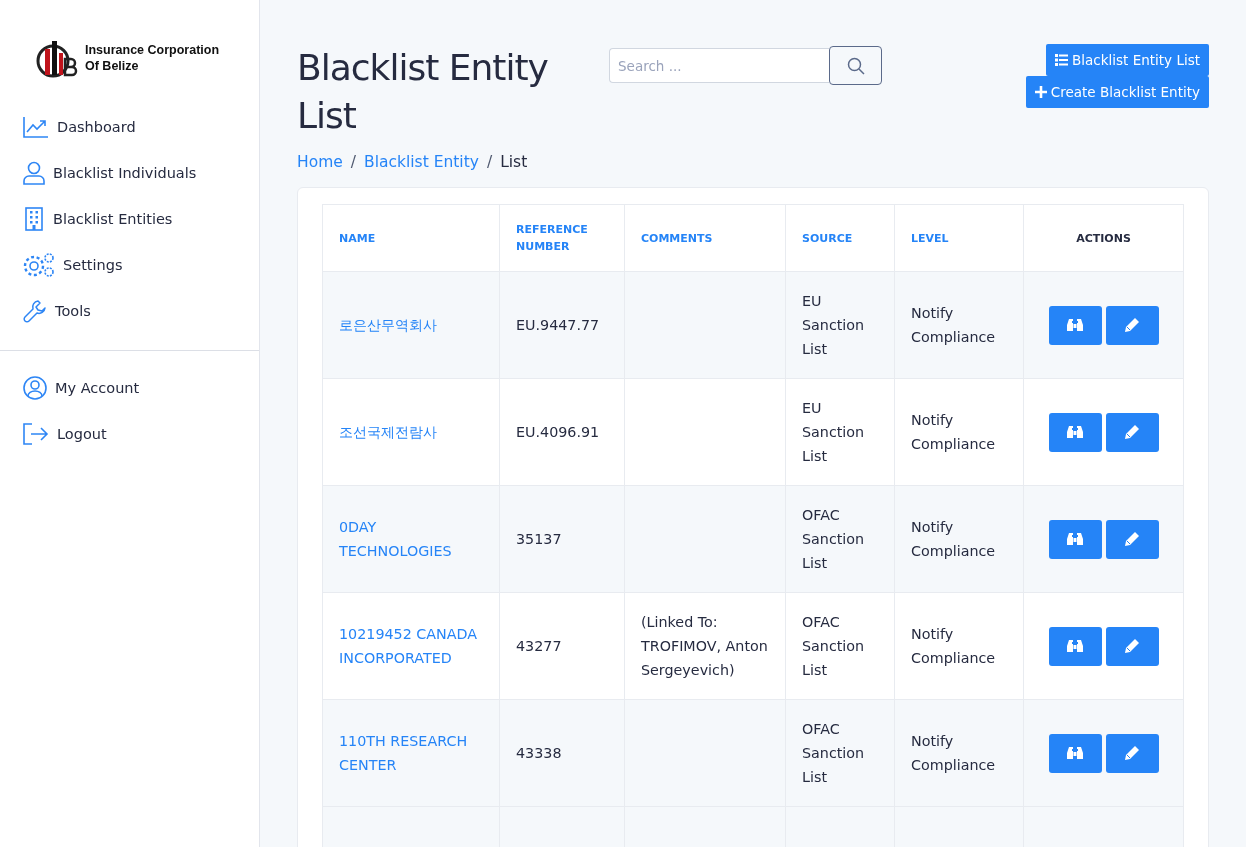 This screenshot has height=847, width=1246. I want to click on sidebar-item: My Account, so click(129, 388).